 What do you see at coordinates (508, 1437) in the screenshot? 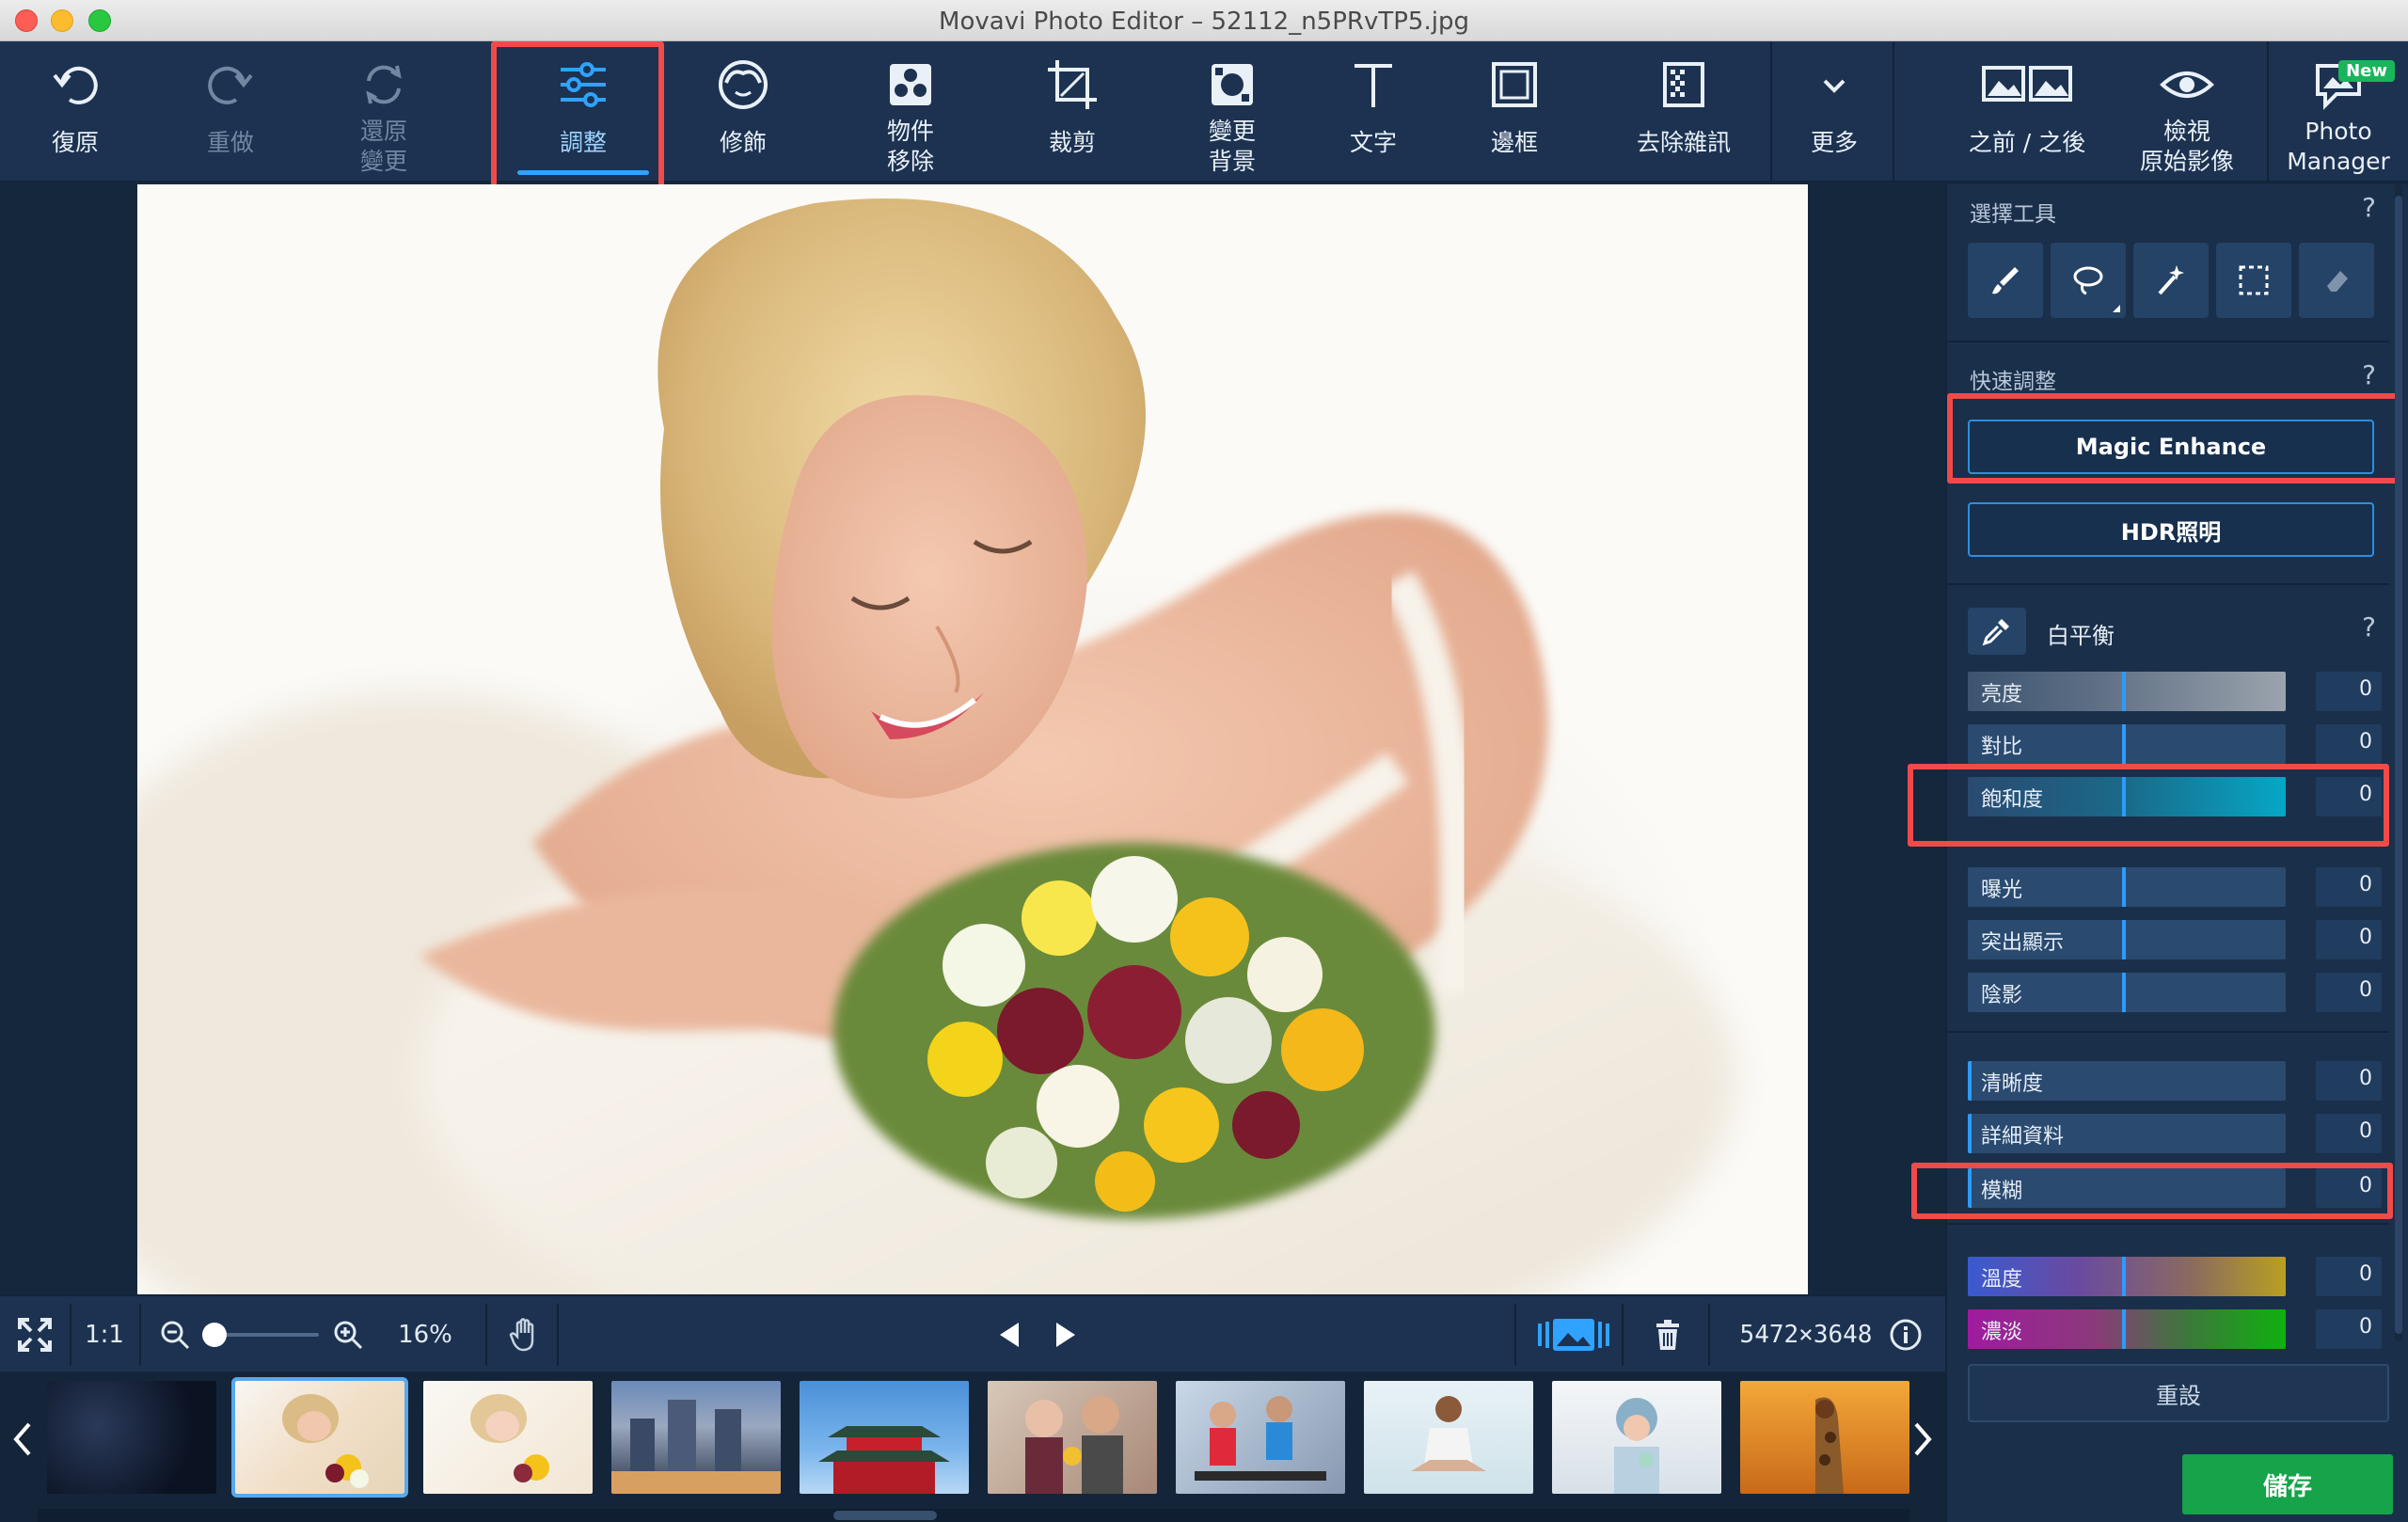
I see `thumbnail-bride-copy` at bounding box center [508, 1437].